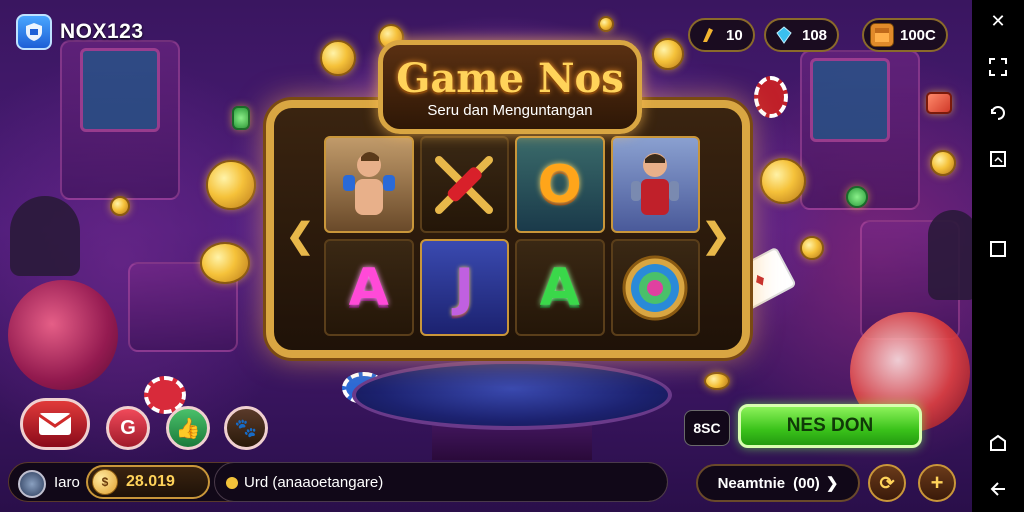 This screenshot has width=1024, height=512. What do you see at coordinates (998, 159) in the screenshot?
I see `screenshot-icon` at bounding box center [998, 159].